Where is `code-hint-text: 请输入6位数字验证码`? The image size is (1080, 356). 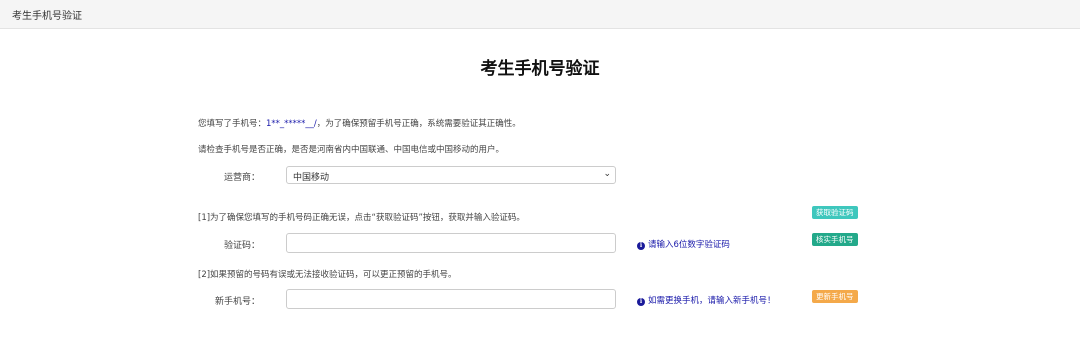
code-hint-text: 请输入6位数字验证码 is located at coordinates (689, 245).